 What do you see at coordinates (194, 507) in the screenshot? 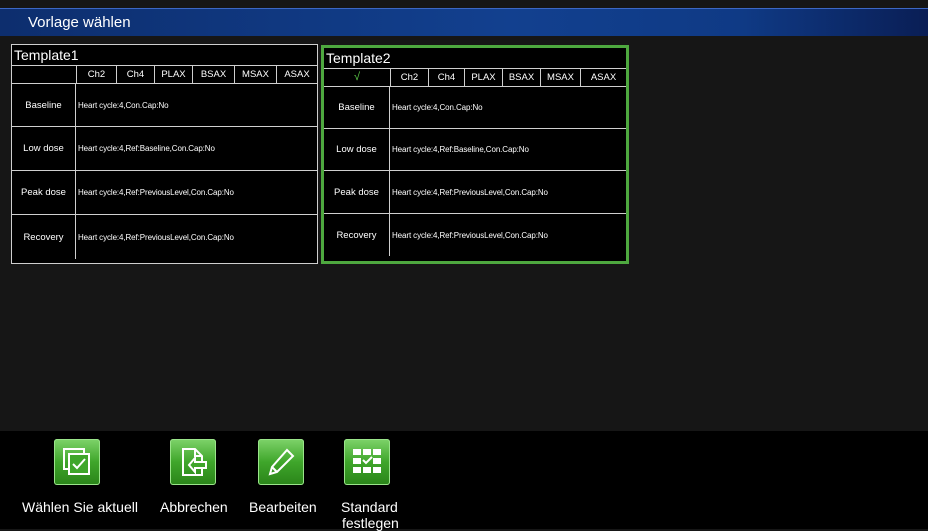
I see `cancel-label: Abbrechen` at bounding box center [194, 507].